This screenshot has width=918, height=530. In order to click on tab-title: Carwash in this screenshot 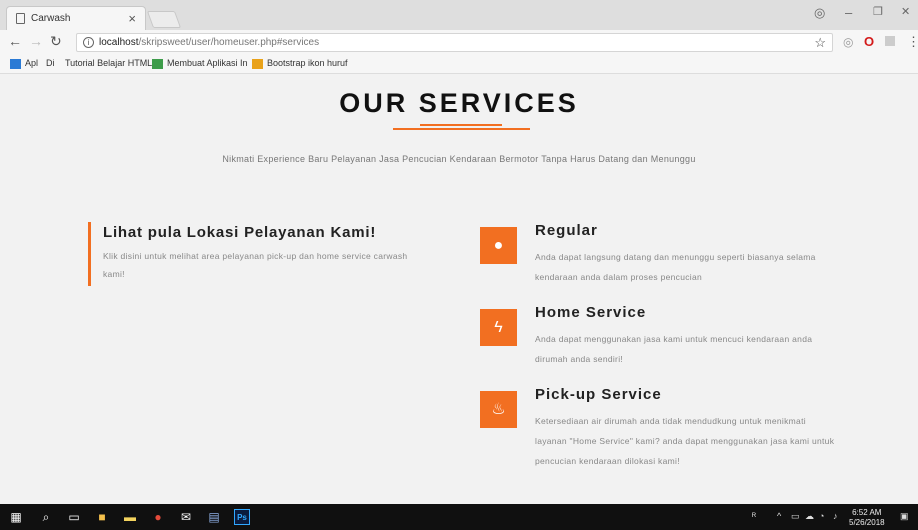, I will do `click(51, 18)`.